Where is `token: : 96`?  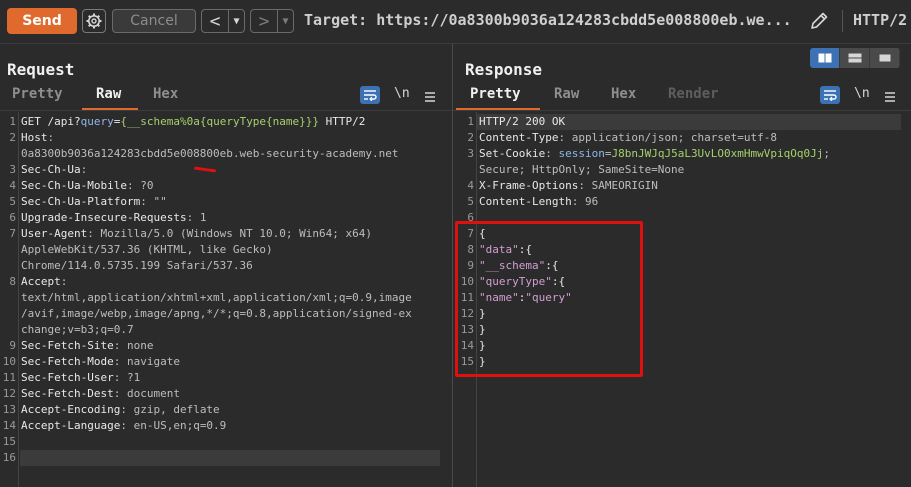 token: : 96 is located at coordinates (585, 201).